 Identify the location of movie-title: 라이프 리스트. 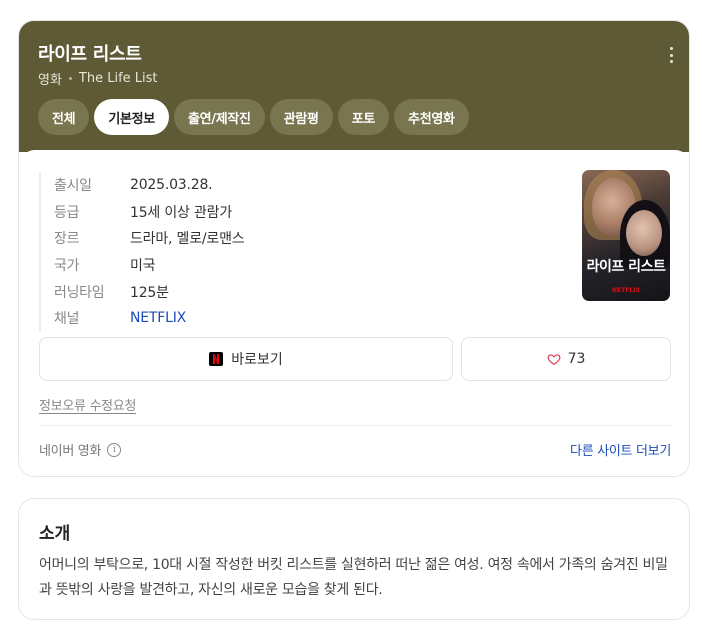
(90, 53).